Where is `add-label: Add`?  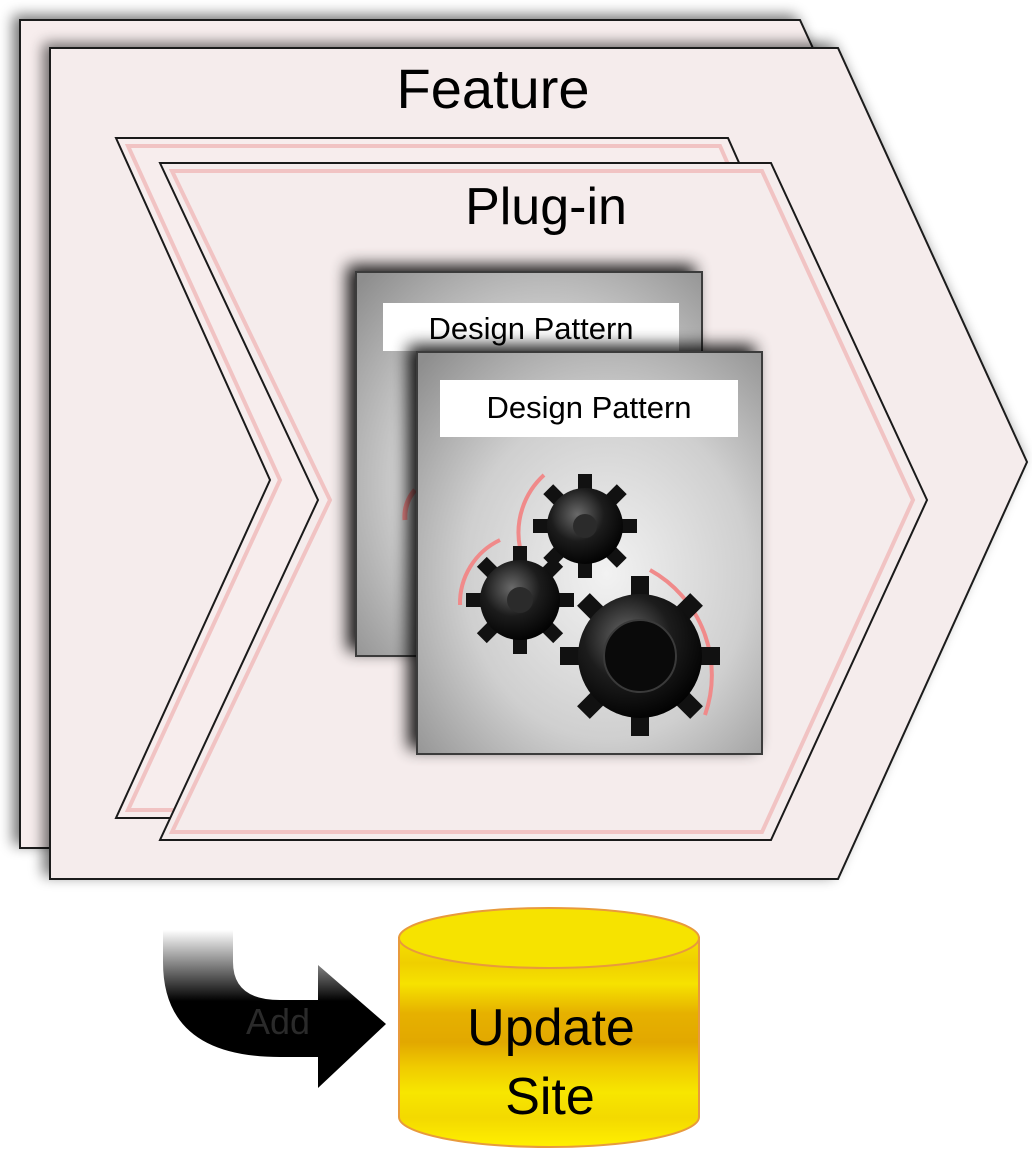
add-label: Add is located at coordinates (278, 1021).